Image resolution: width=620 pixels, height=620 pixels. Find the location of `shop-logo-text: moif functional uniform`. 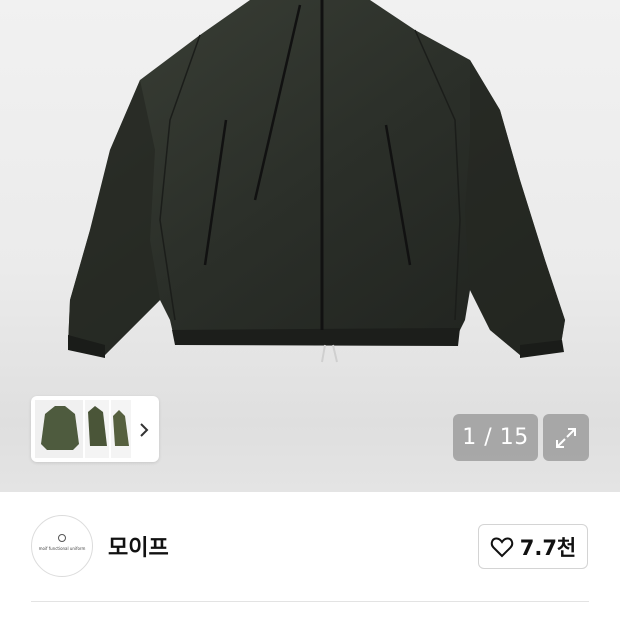

shop-logo-text: moif functional uniform is located at coordinates (62, 548).